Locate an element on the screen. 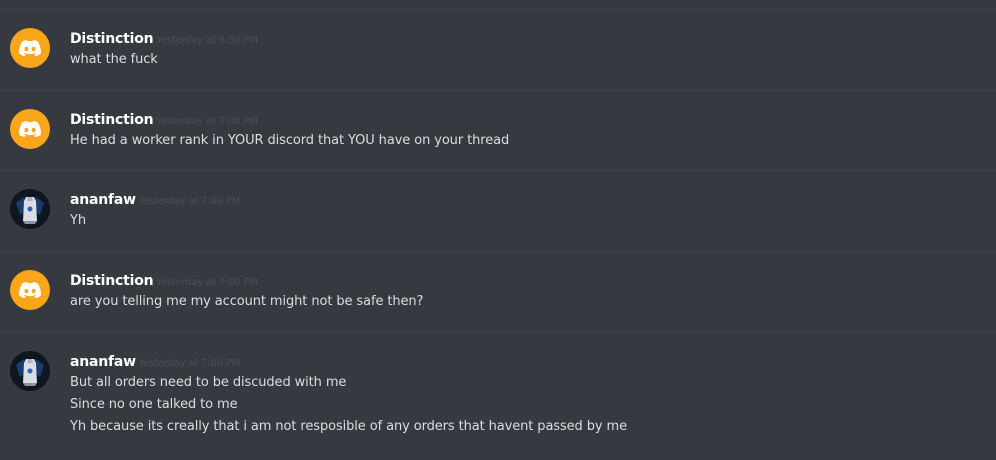 This screenshot has width=996, height=460. message-text: Since no one talked to me is located at coordinates (154, 404).